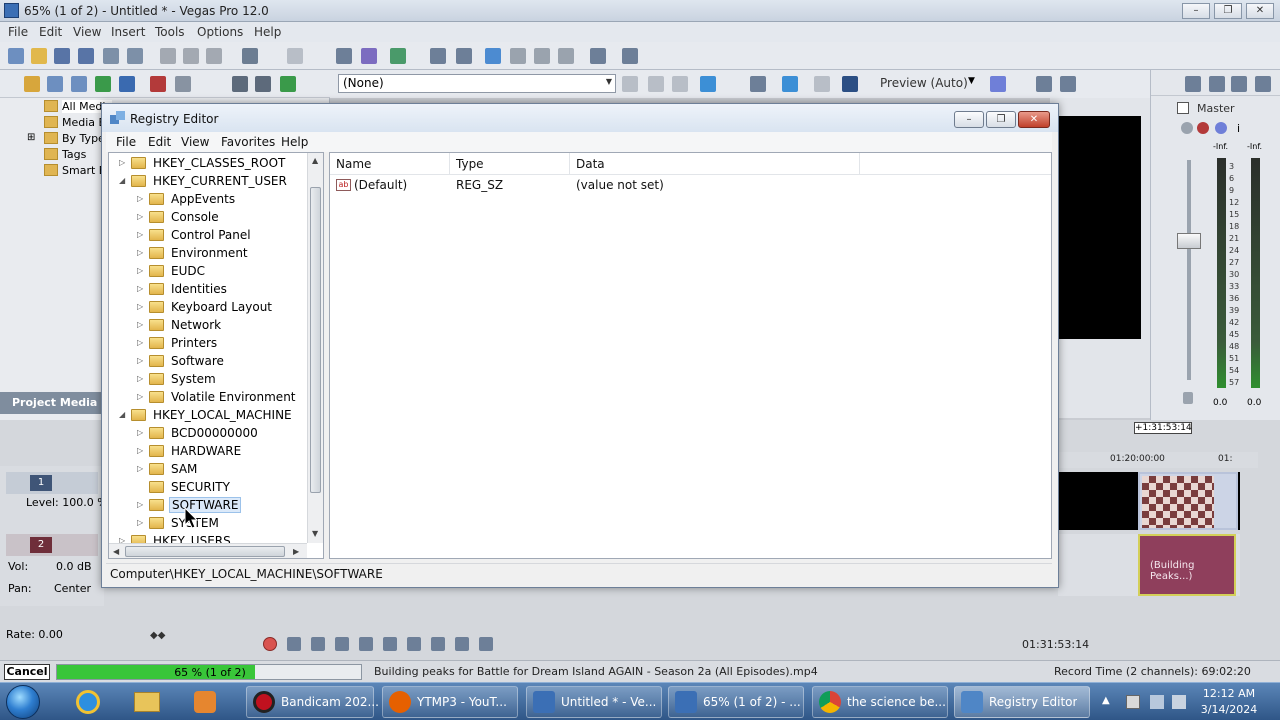  Describe the element at coordinates (390, 644) in the screenshot. I see `stop-icon` at that location.